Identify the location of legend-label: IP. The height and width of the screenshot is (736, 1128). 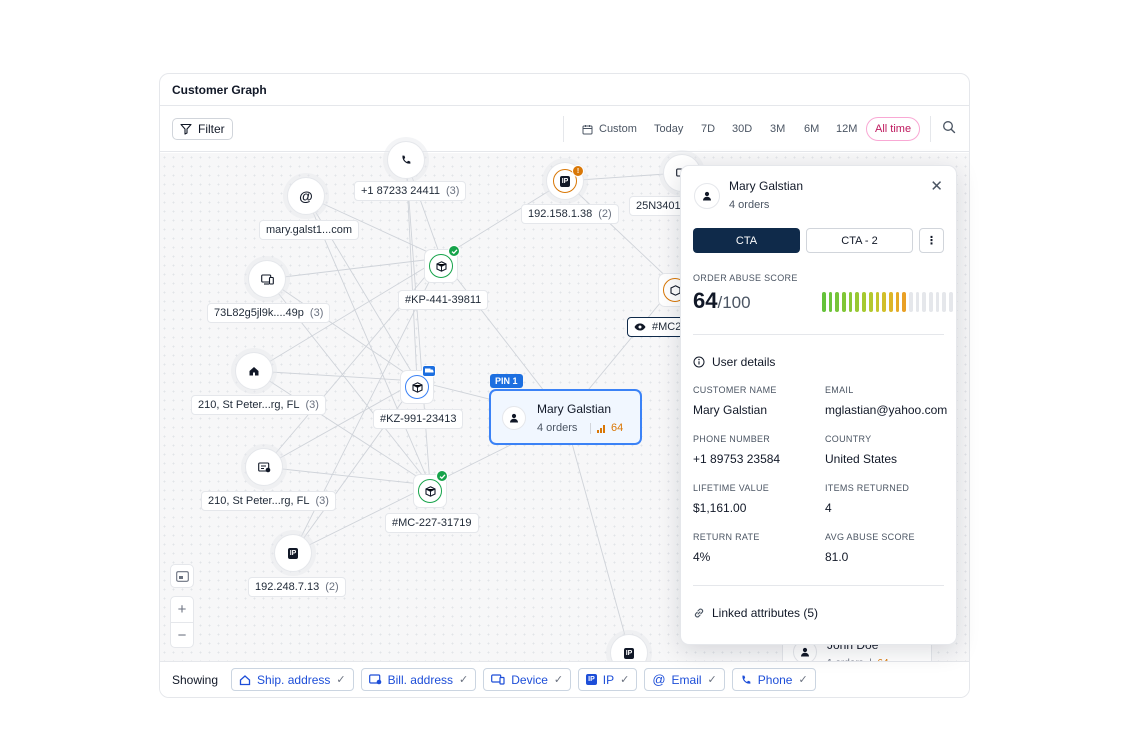
(608, 679).